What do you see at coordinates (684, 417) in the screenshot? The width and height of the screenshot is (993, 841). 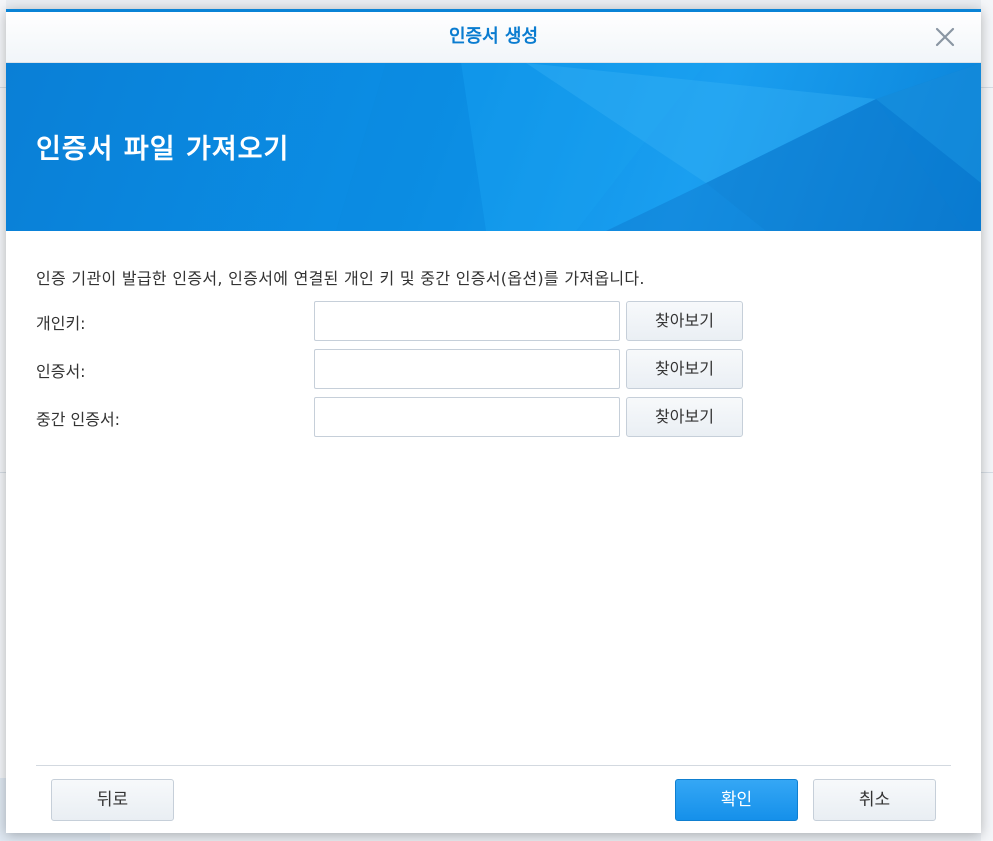 I see `intermediate-certificate-browse-button: 찾아보기` at bounding box center [684, 417].